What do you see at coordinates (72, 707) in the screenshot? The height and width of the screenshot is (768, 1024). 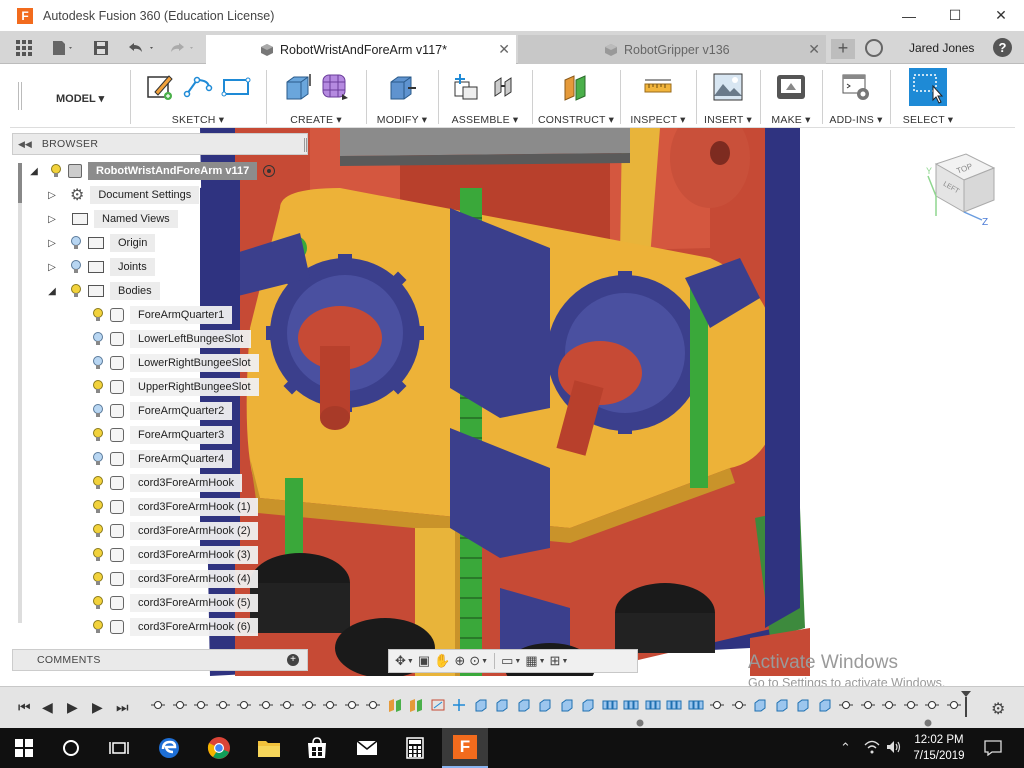 I see `play-icon: ▶` at bounding box center [72, 707].